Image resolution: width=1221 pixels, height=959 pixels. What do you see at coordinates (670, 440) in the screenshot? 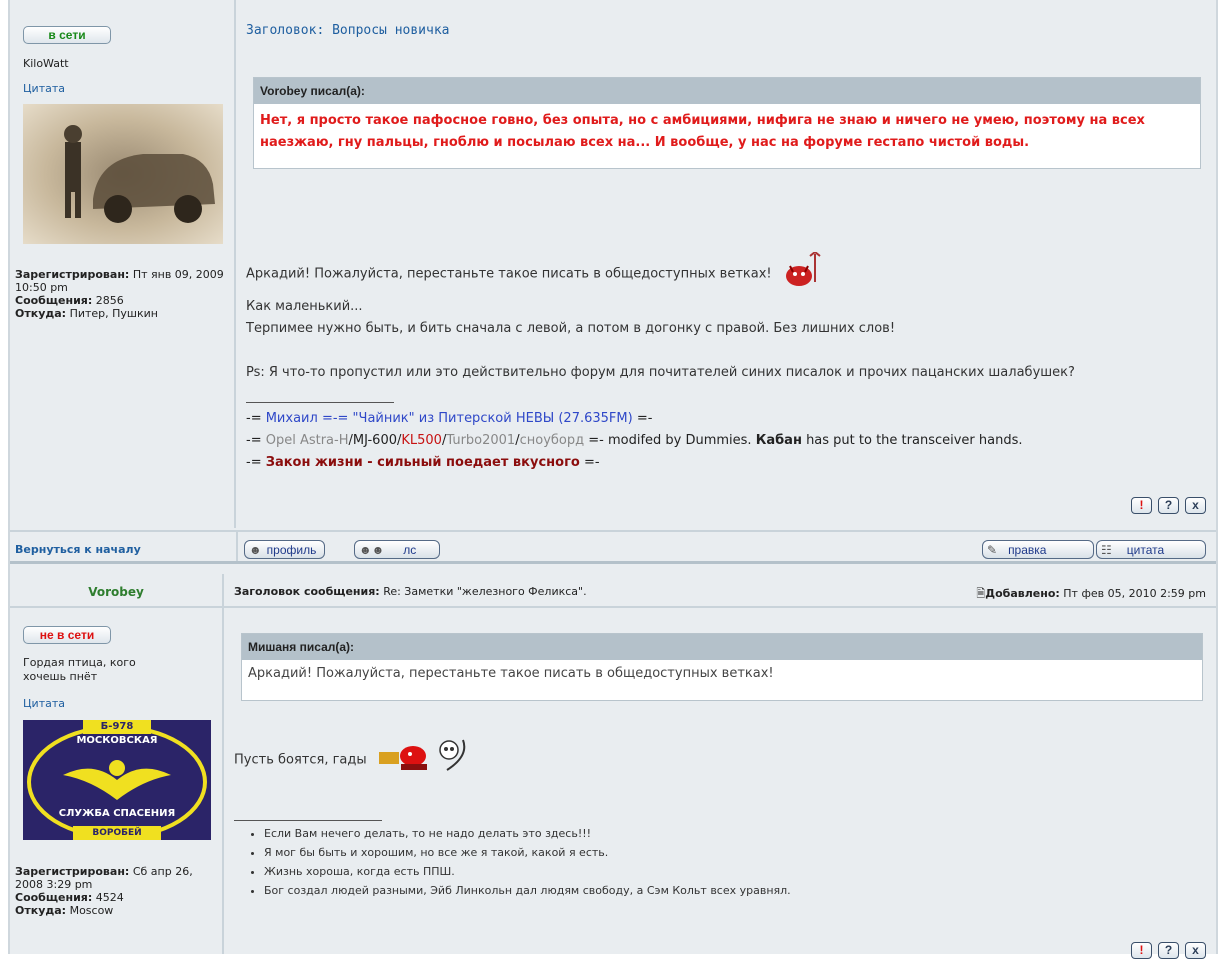
I see `sig-text: =- modifed by Dummies.` at bounding box center [670, 440].